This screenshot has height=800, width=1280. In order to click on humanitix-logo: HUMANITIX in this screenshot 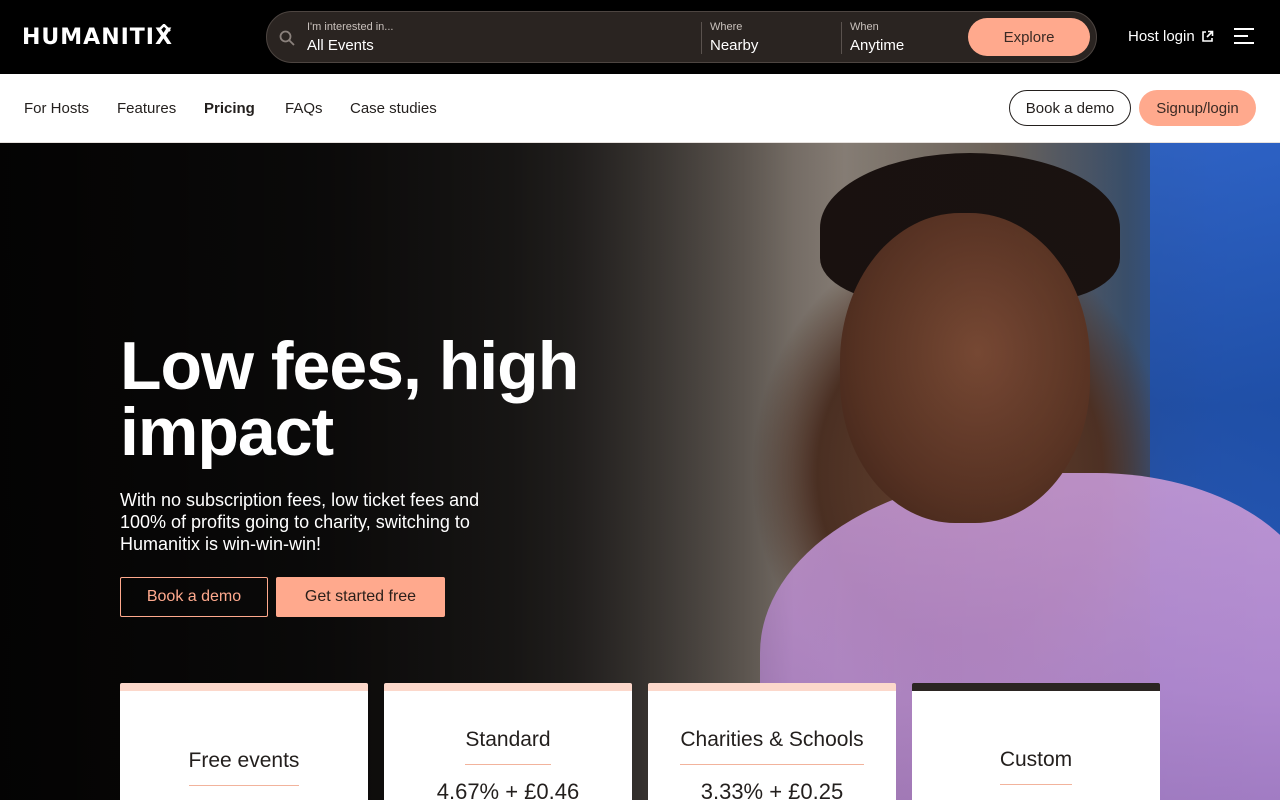, I will do `click(97, 37)`.